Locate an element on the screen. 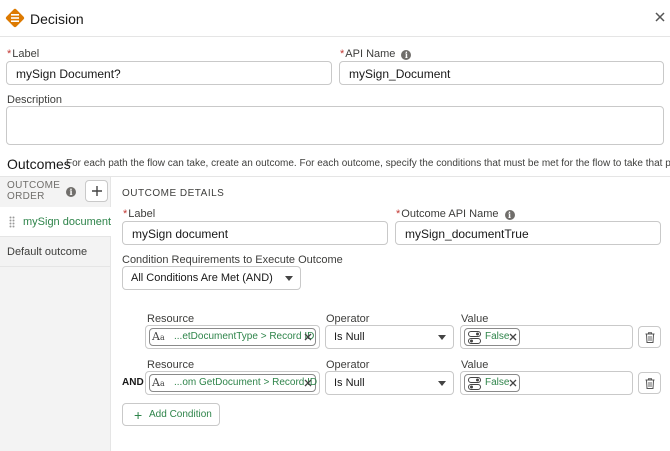 This screenshot has width=670, height=451. drag-handle-icon is located at coordinates (12, 222).